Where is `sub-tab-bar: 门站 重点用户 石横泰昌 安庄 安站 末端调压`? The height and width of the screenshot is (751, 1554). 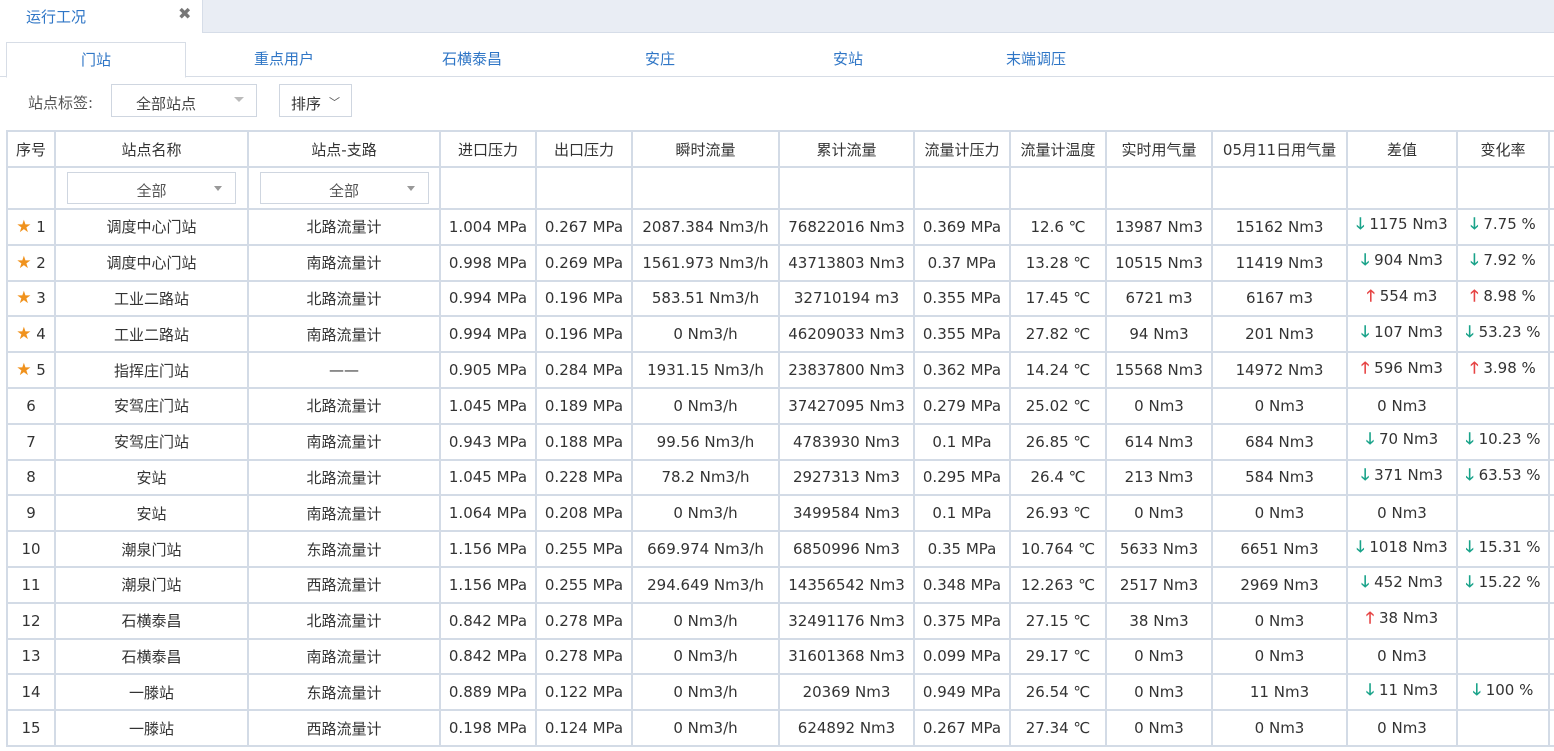 sub-tab-bar: 门站 重点用户 石横泰昌 安庄 安站 末端调压 is located at coordinates (777, 60).